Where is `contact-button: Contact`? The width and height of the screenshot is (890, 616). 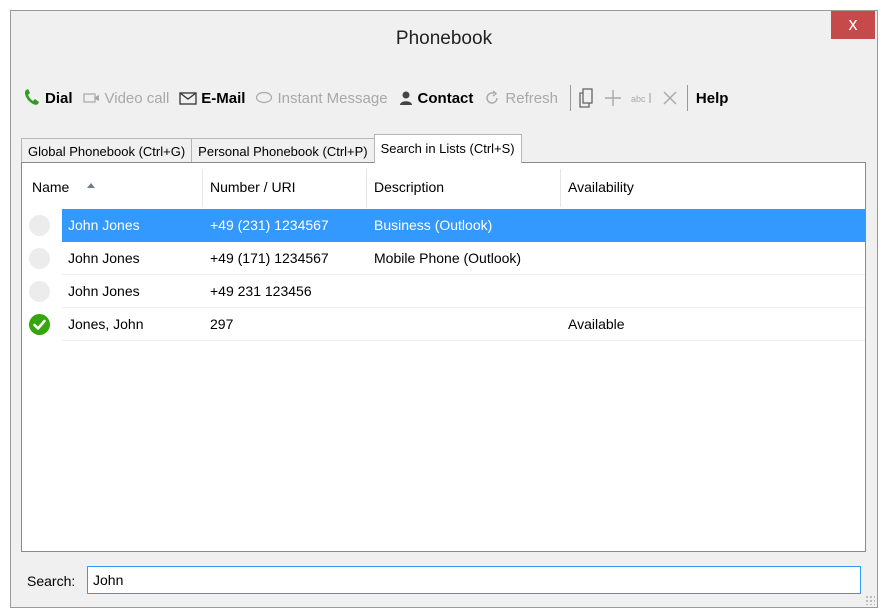 contact-button: Contact is located at coordinates (436, 98).